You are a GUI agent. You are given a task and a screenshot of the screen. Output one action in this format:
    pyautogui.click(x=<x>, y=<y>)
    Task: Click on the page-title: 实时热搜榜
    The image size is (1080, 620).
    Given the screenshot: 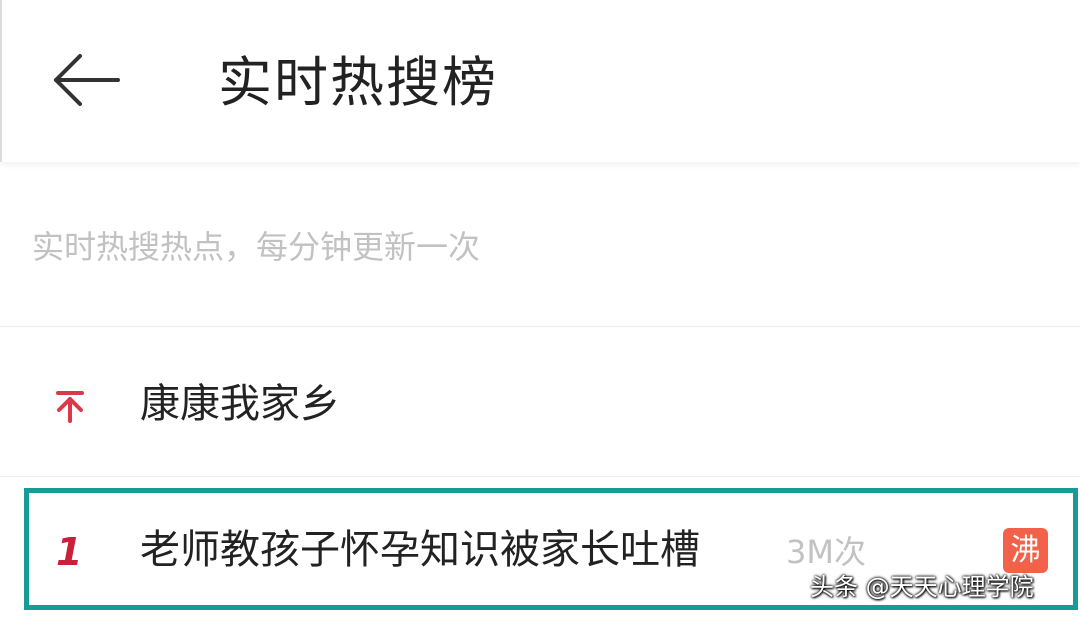 What is the action you would take?
    pyautogui.click(x=358, y=82)
    